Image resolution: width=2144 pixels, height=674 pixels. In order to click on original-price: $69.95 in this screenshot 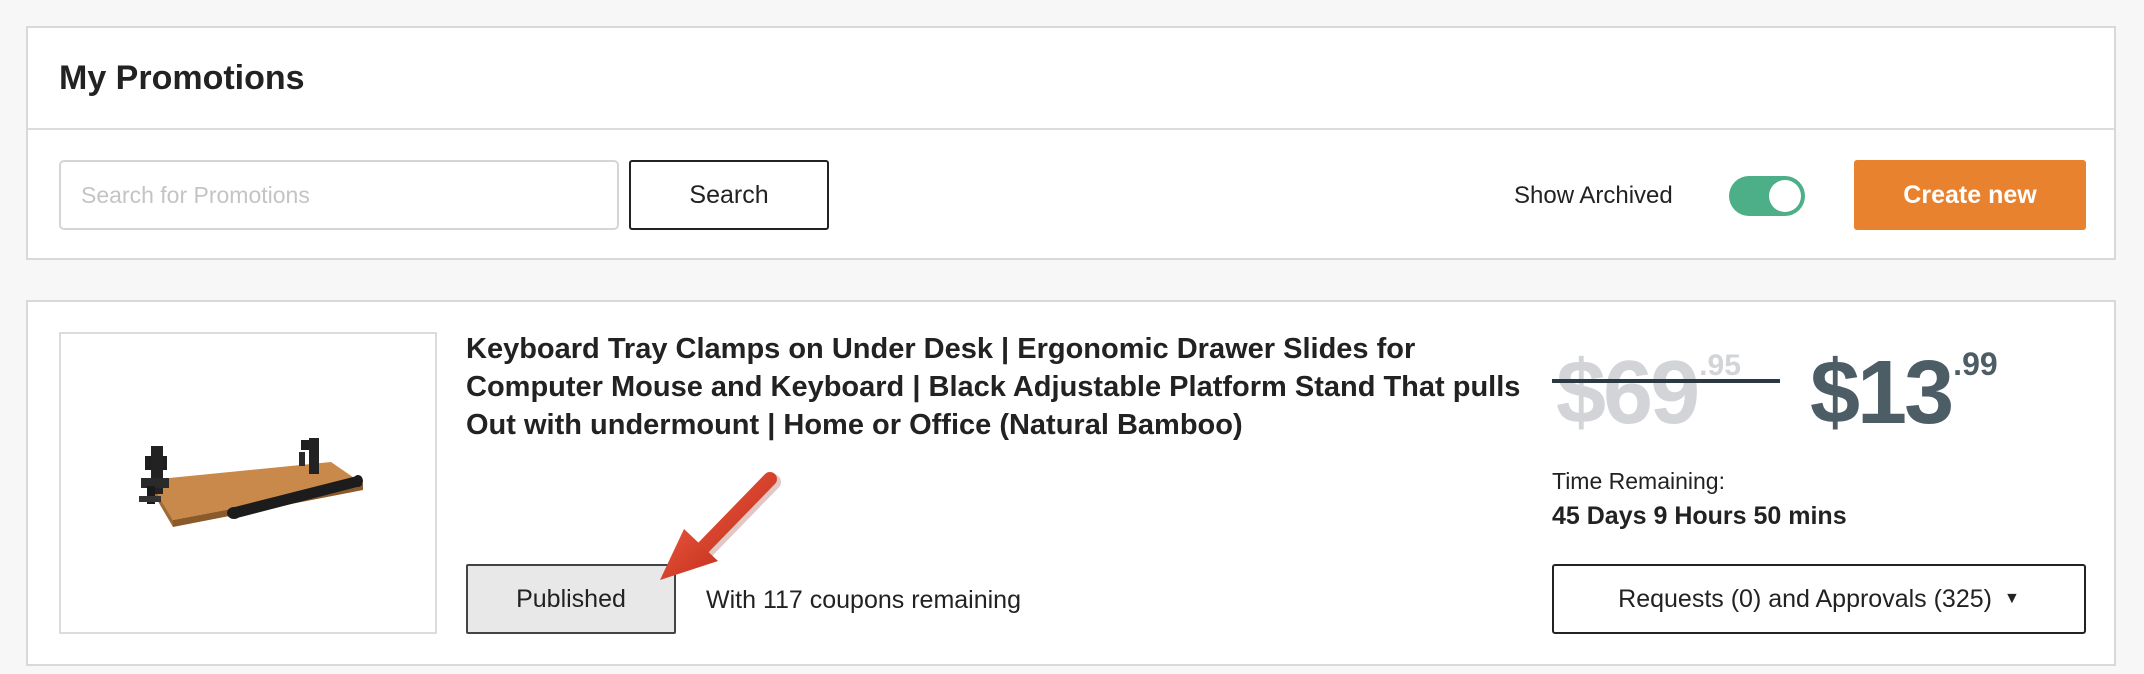, I will do `click(1648, 393)`.